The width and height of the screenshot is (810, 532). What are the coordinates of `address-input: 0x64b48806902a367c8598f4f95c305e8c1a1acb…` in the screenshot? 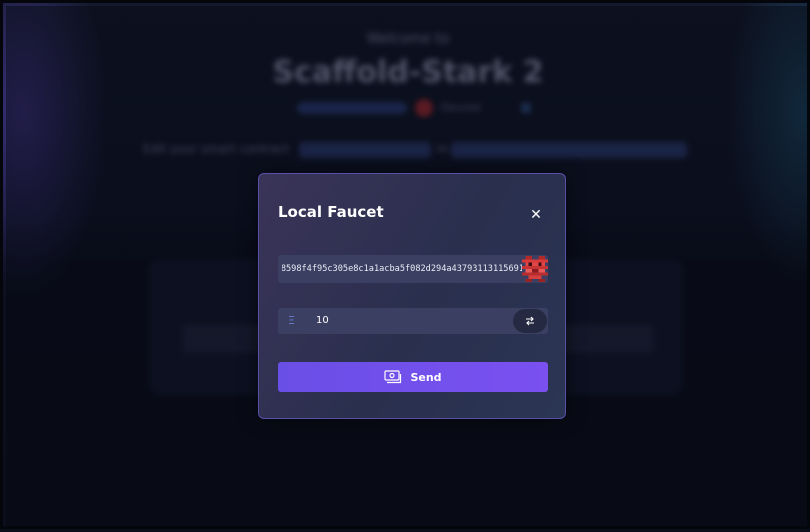 It's located at (413, 269).